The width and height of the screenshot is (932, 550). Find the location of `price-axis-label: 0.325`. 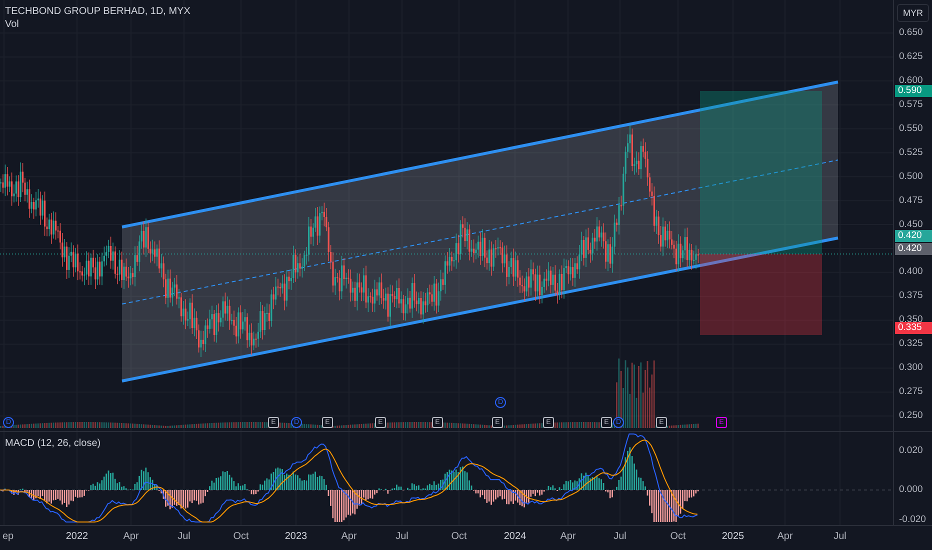

price-axis-label: 0.325 is located at coordinates (911, 344).